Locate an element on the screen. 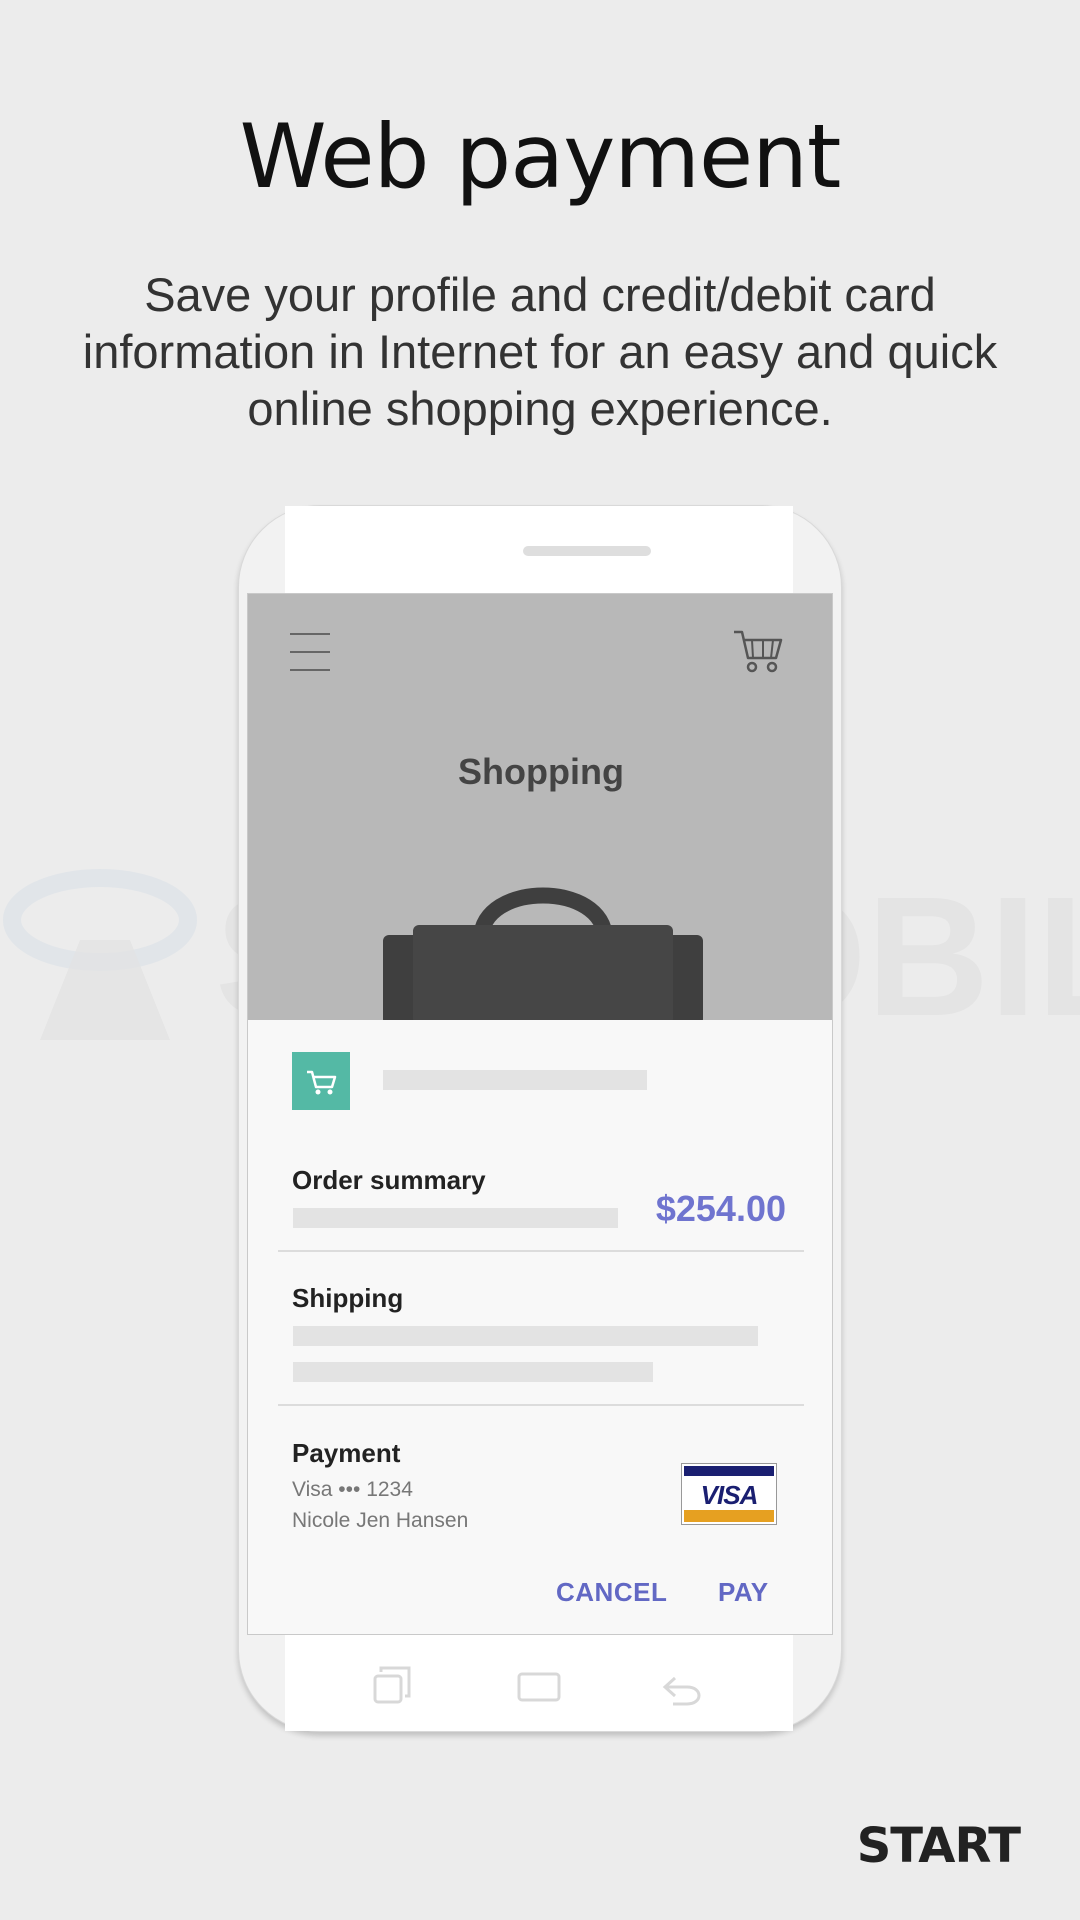 This screenshot has height=1920, width=1080. shopping-app-title: Shopping is located at coordinates (541, 771).